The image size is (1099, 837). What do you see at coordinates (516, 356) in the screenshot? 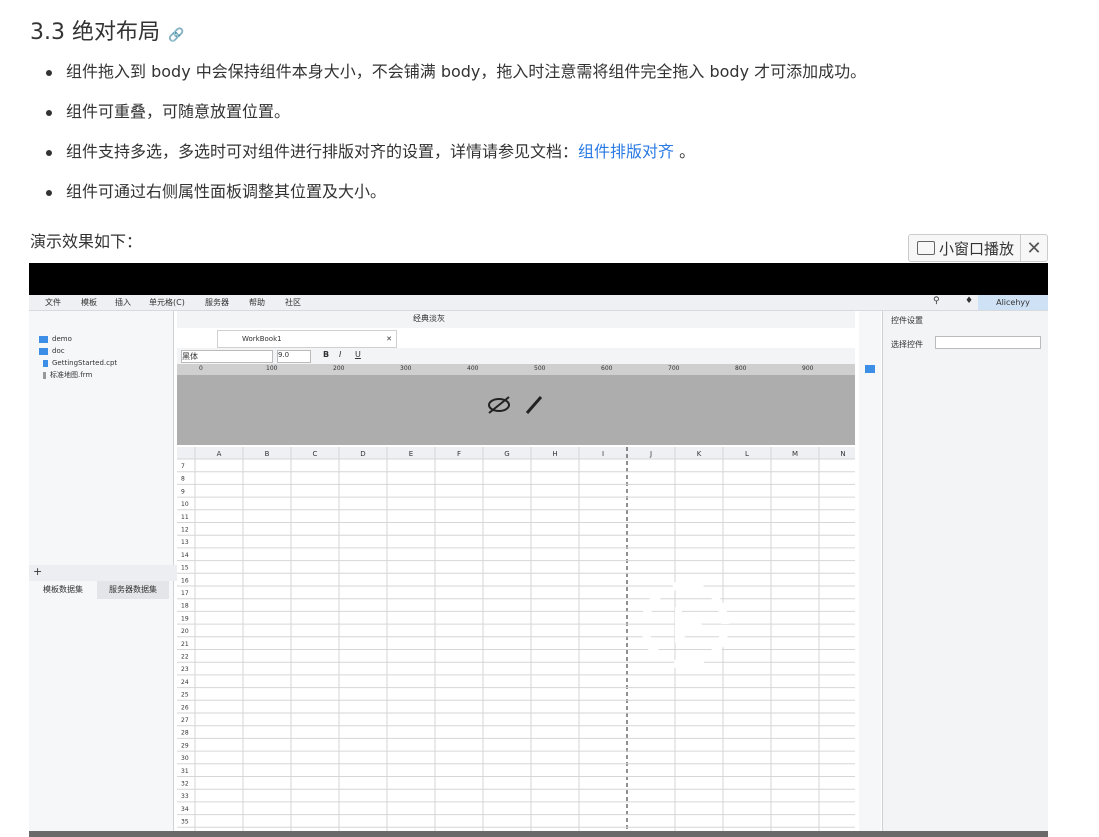
I see `format-toolbar: 黑体 9.0 B I U` at bounding box center [516, 356].